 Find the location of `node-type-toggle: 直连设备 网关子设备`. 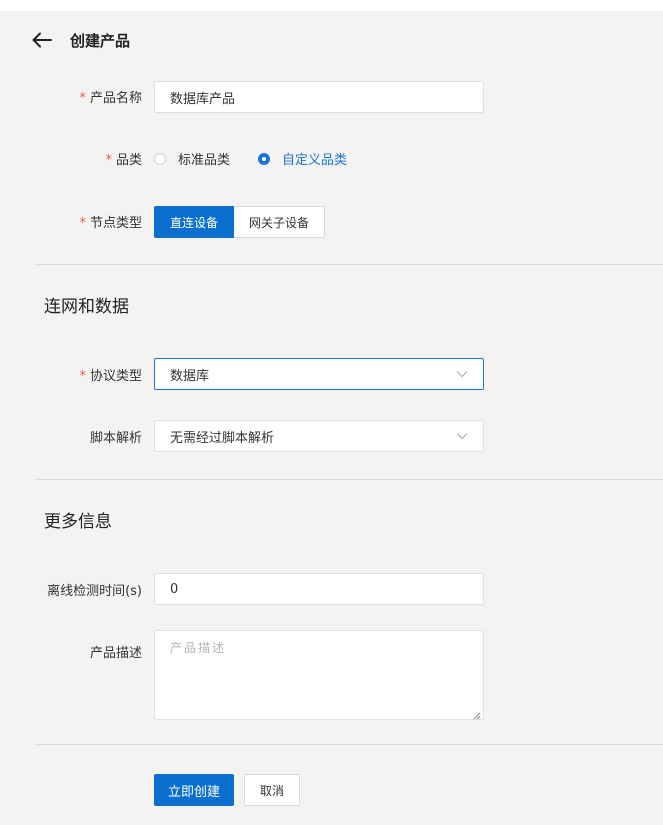

node-type-toggle: 直连设备 网关子设备 is located at coordinates (240, 222).